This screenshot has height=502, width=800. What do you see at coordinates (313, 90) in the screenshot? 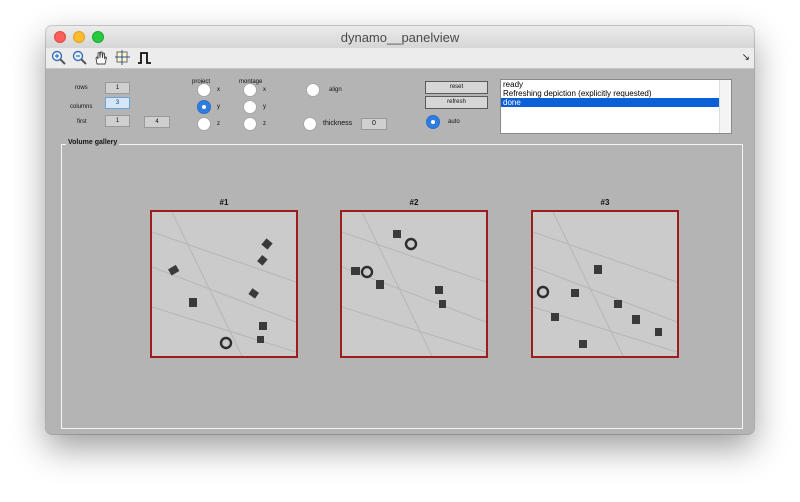
I see `align-radio` at bounding box center [313, 90].